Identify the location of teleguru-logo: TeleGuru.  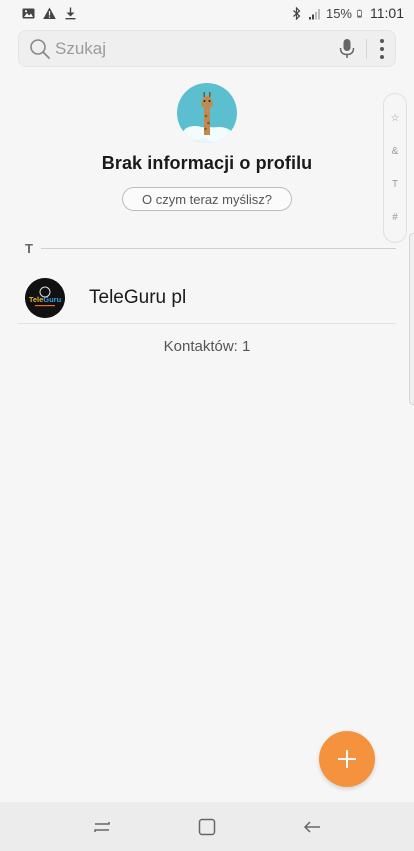
(45, 298).